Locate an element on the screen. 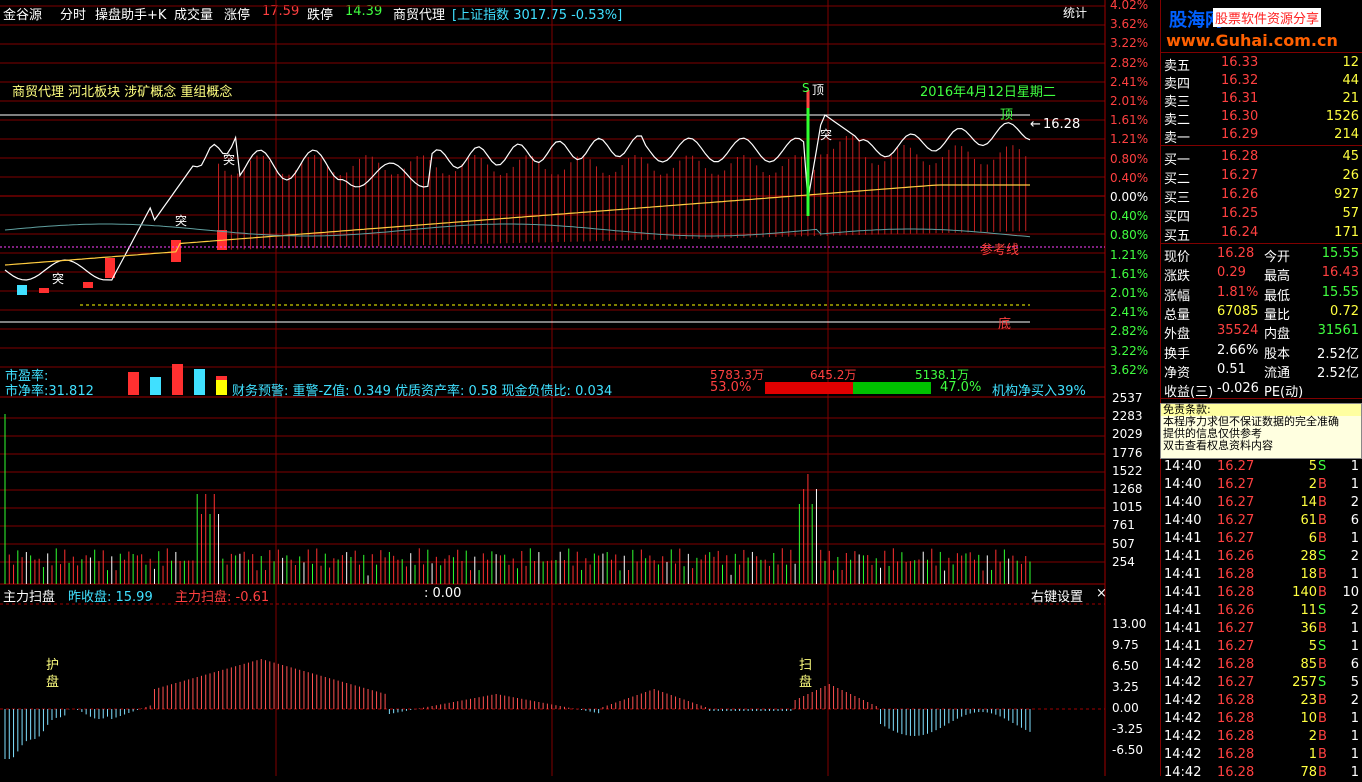 This screenshot has width=1362, height=782. order-row: 14:41 16.26 28 S 2 is located at coordinates (1261, 557).